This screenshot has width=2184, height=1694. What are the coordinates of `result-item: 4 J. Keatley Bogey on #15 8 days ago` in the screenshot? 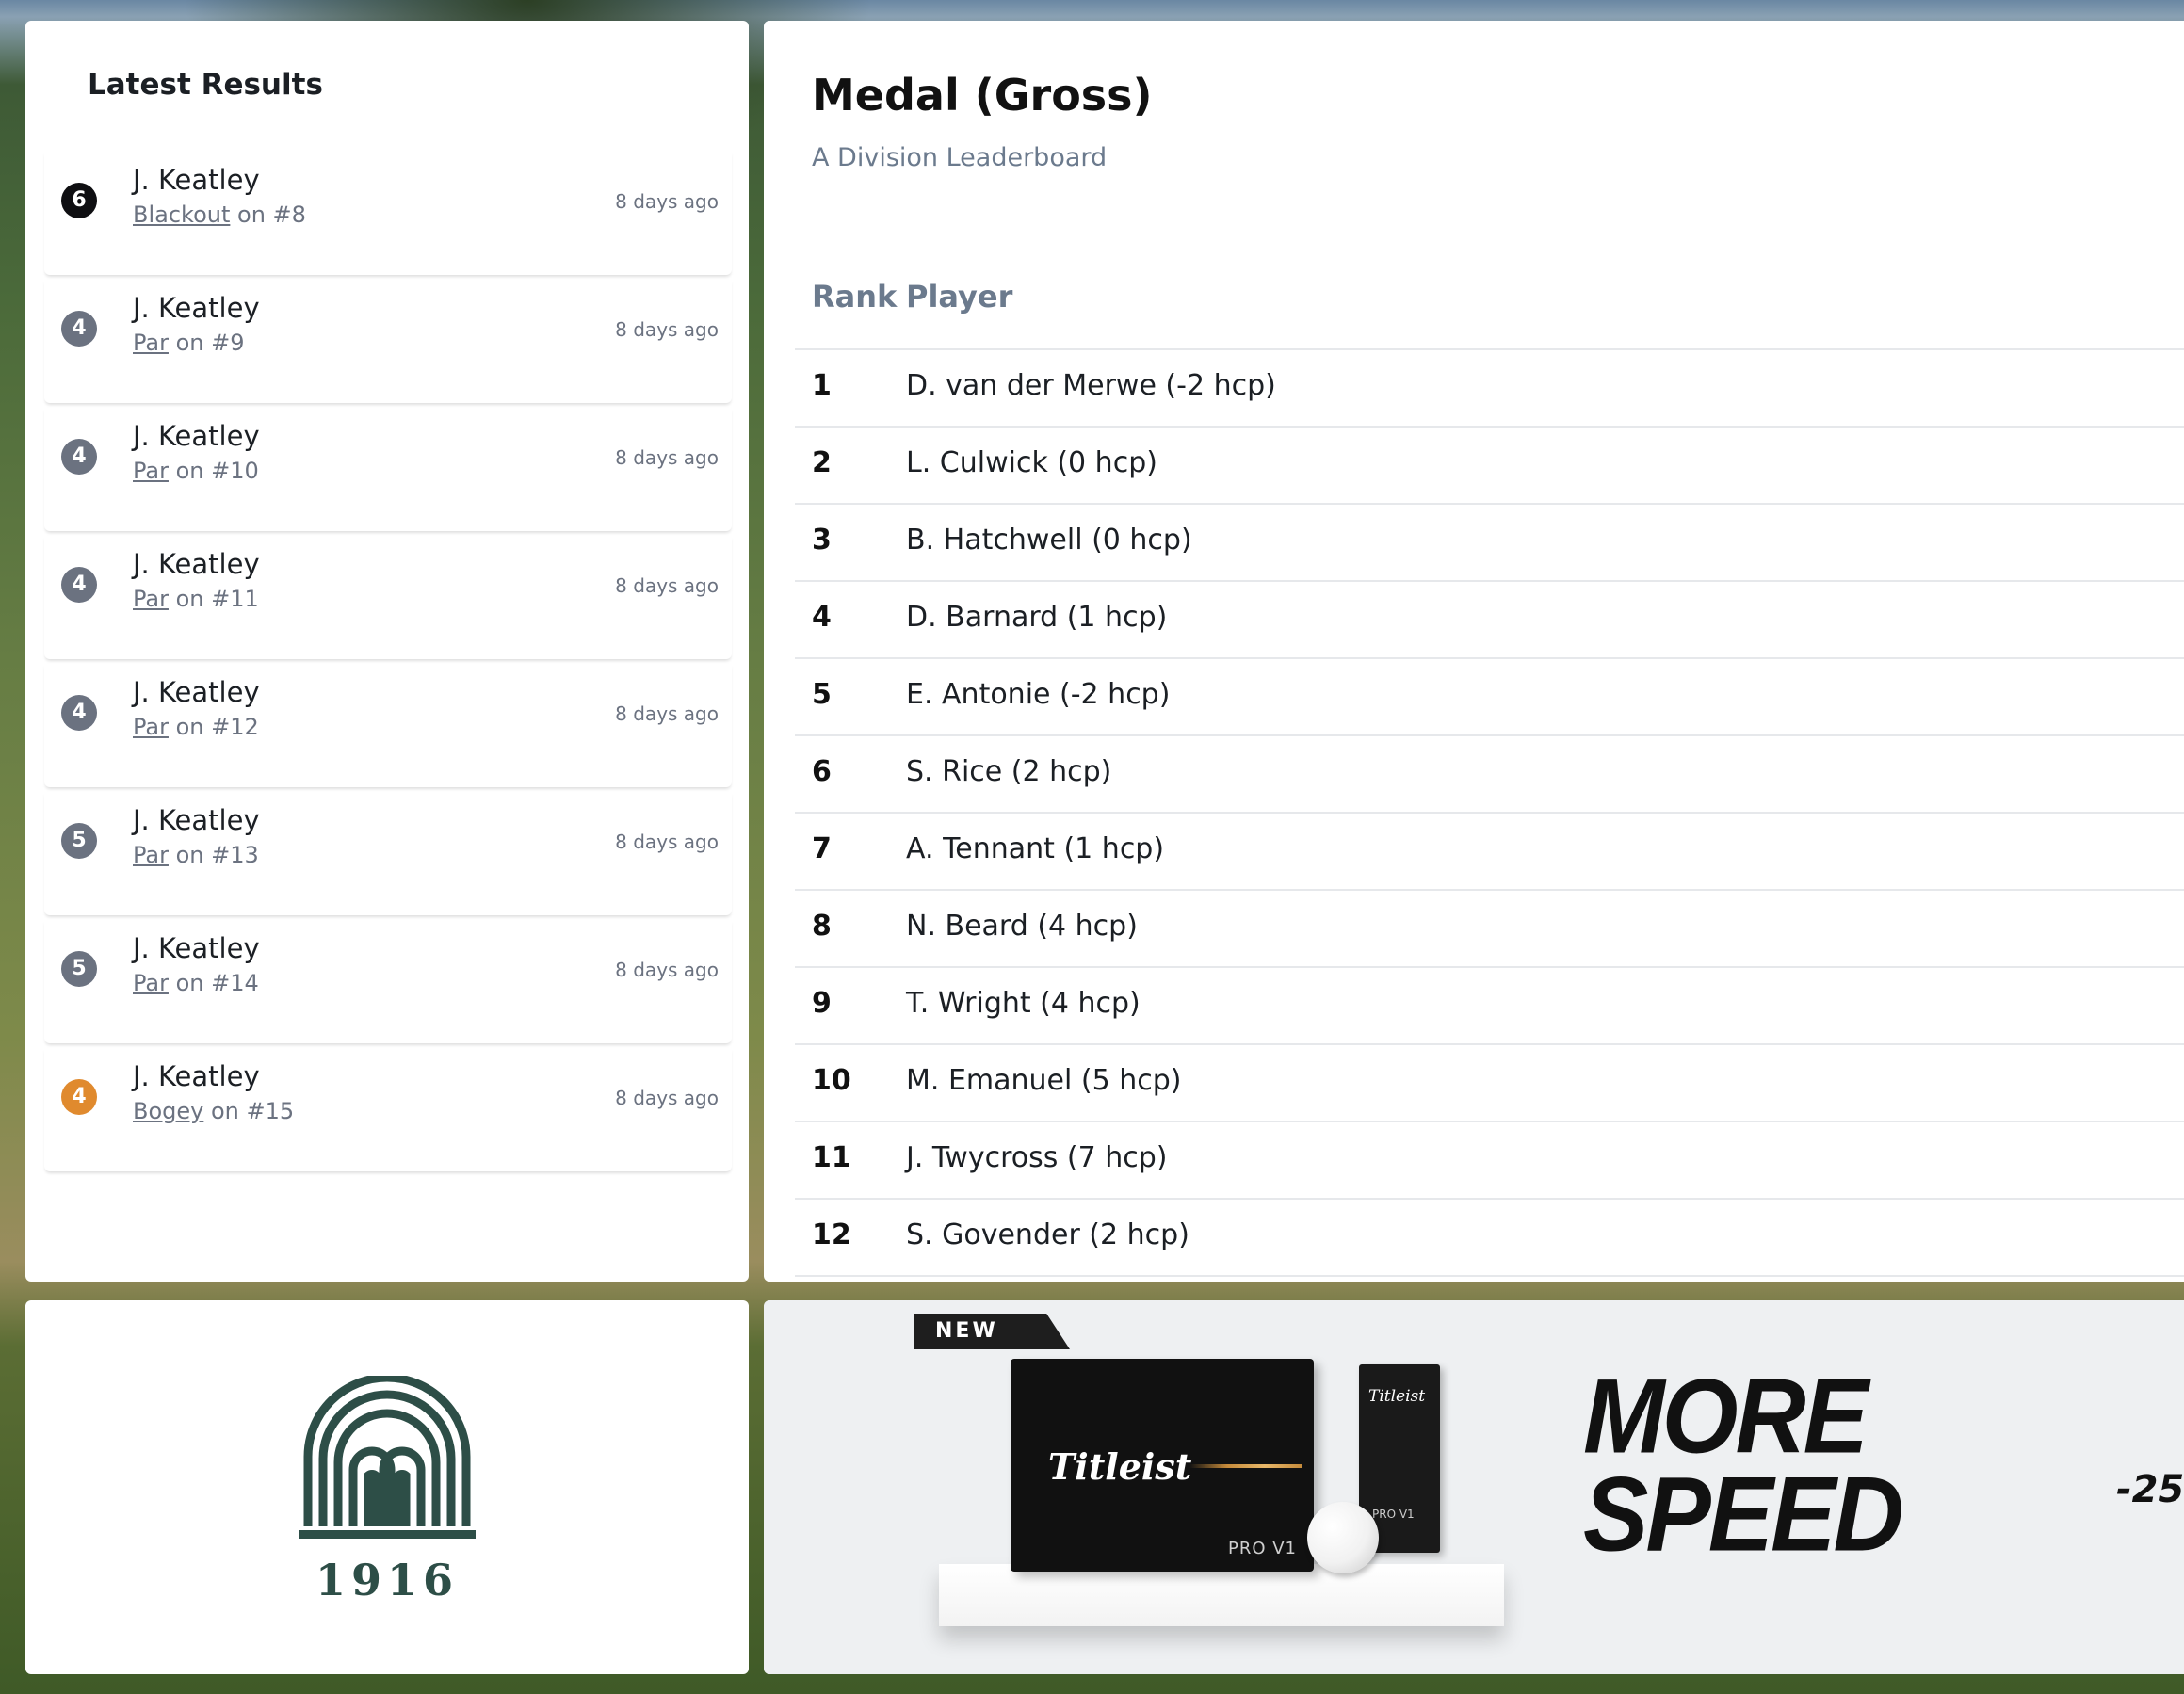 It's located at (388, 1108).